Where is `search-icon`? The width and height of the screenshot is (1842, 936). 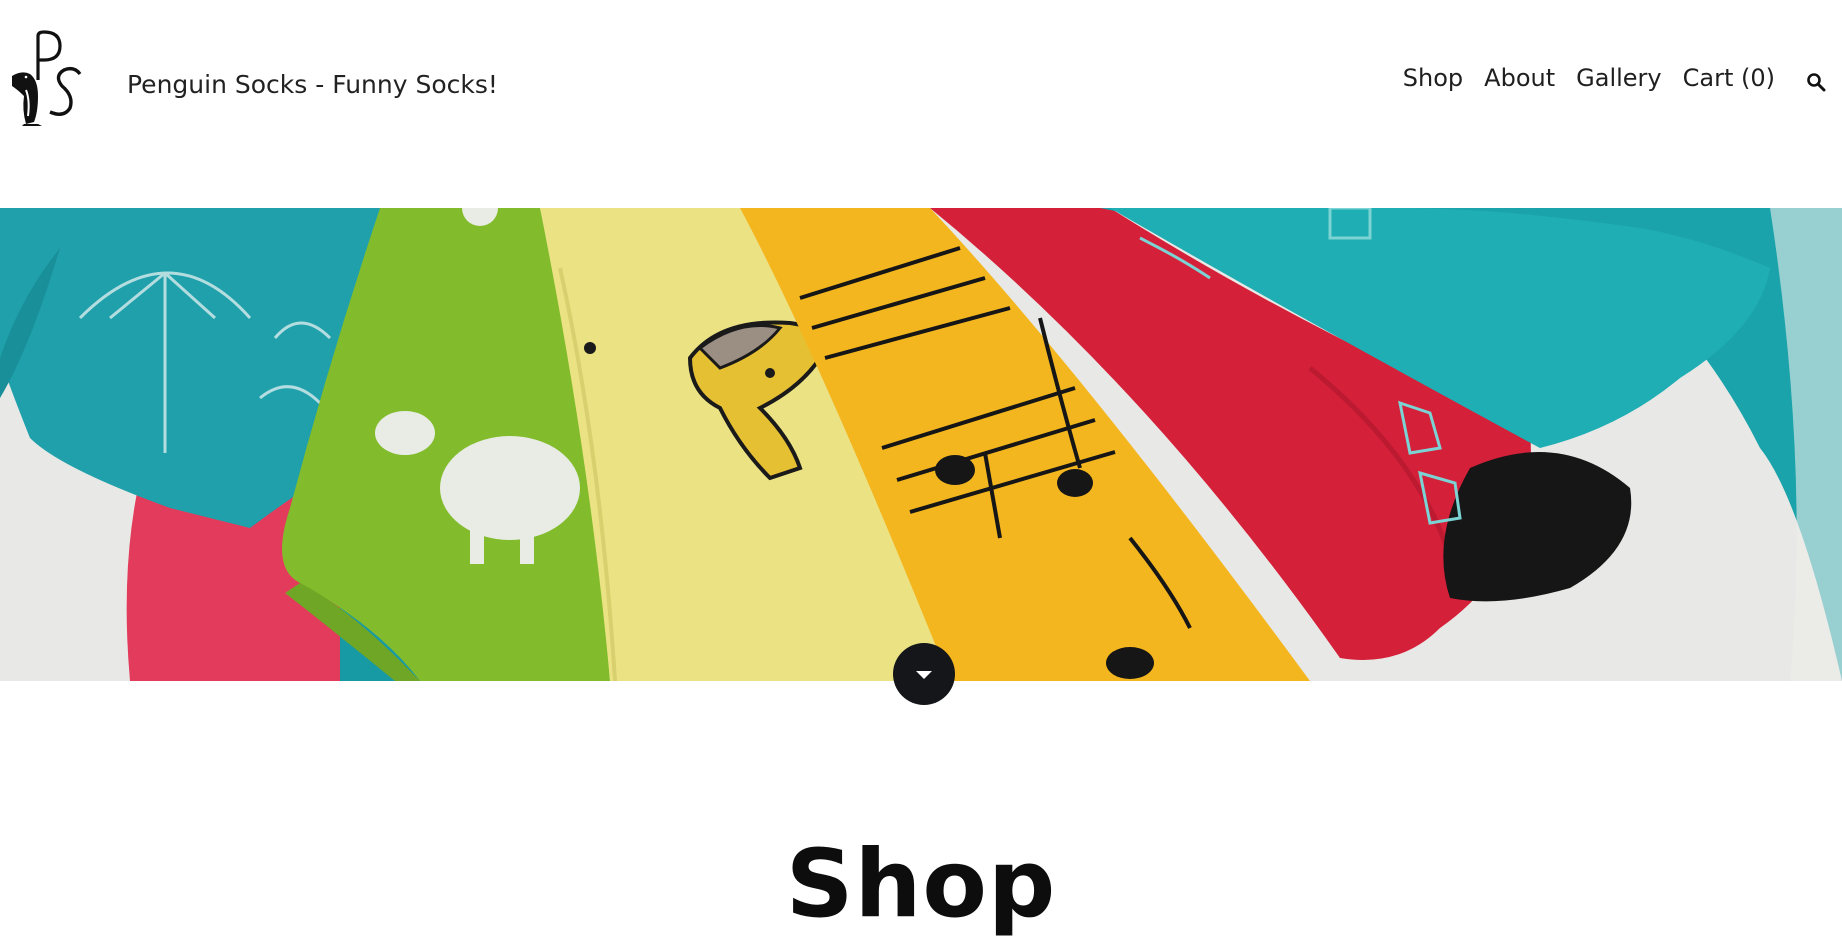
search-icon is located at coordinates (1817, 83).